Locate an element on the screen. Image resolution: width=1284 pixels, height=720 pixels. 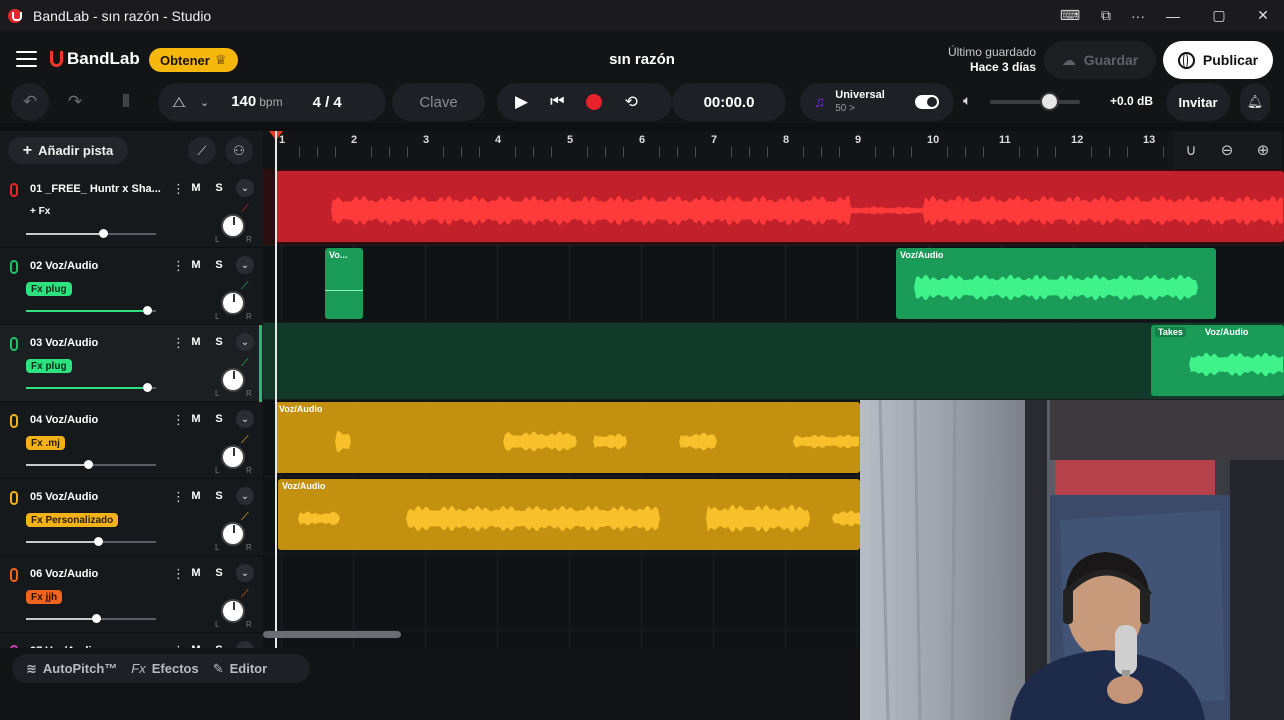
speaker-icon: 🔈︎ is located at coordinates (967, 100).